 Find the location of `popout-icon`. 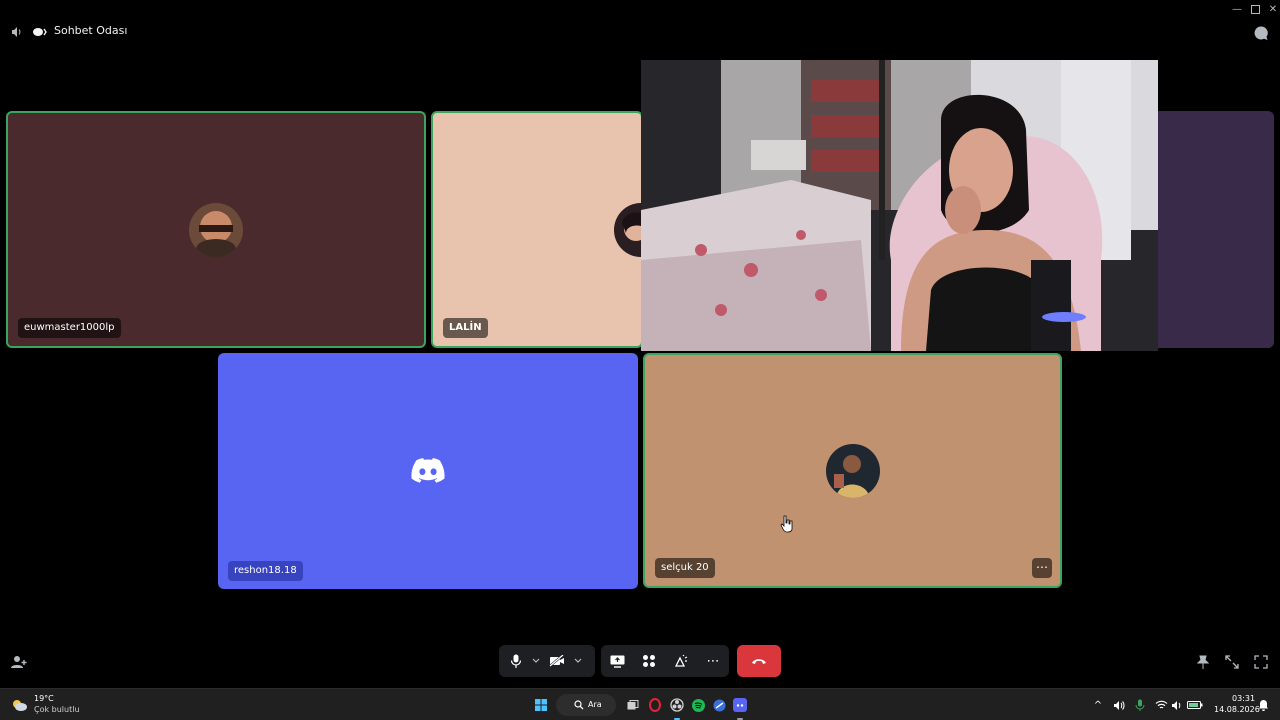

popout-icon is located at coordinates (1232, 662).